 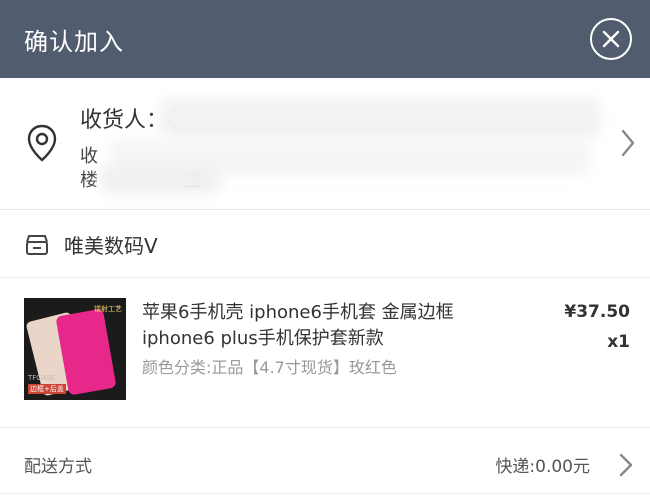 What do you see at coordinates (89, 156) in the screenshot?
I see `address-line: 收` at bounding box center [89, 156].